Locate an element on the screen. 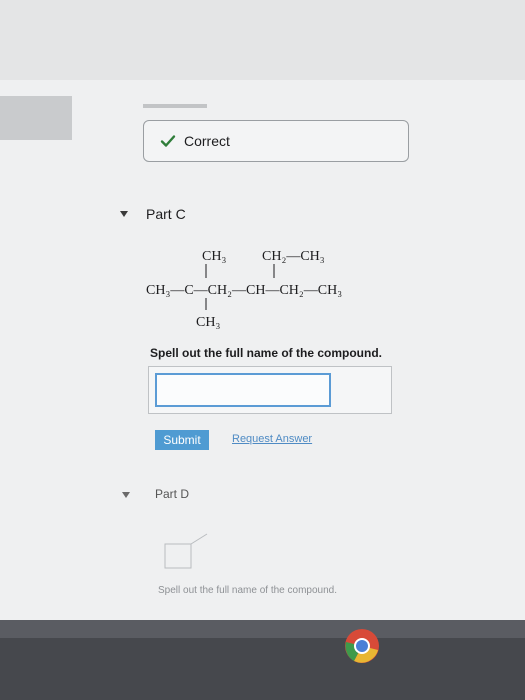 The height and width of the screenshot is (700, 525). part-c-prompt: Spell out the full name of the compound. is located at coordinates (266, 353).